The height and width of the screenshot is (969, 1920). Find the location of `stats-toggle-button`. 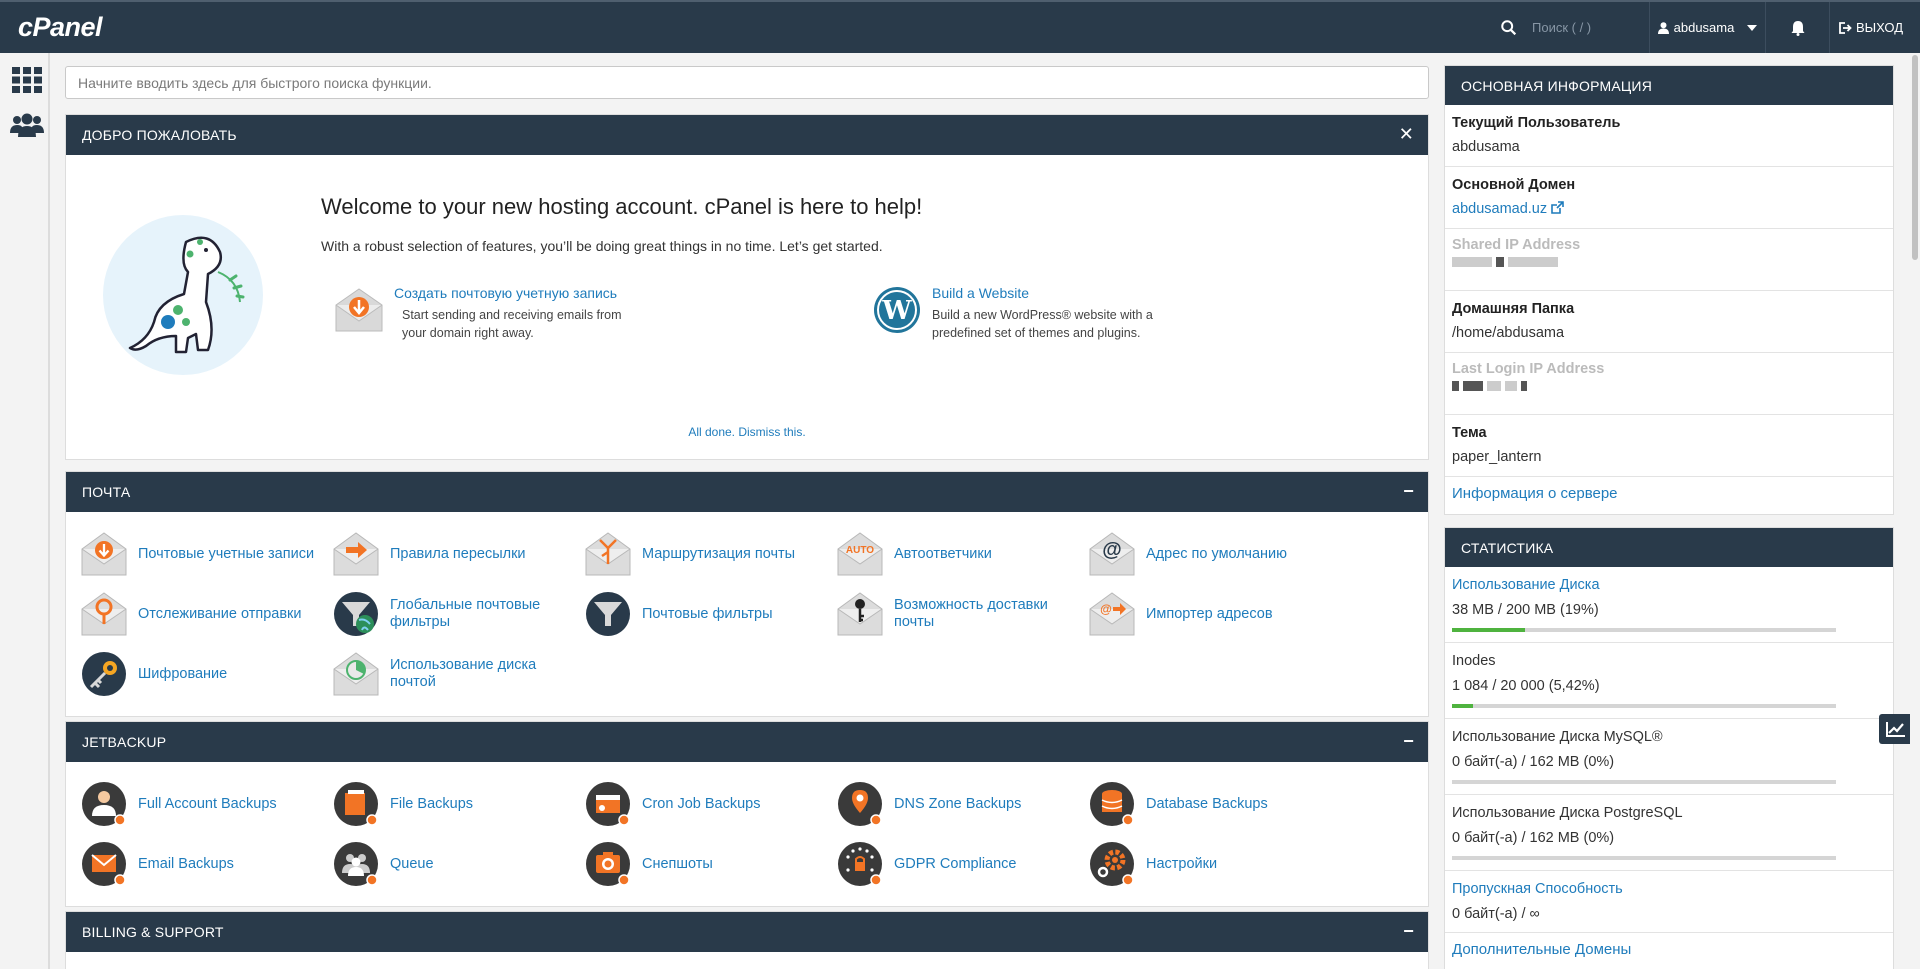

stats-toggle-button is located at coordinates (1896, 729).